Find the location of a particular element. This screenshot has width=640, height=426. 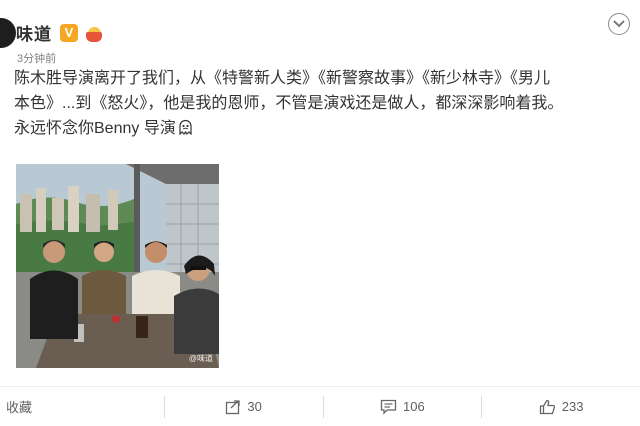

crying-face-emoji-icon is located at coordinates (185, 127).